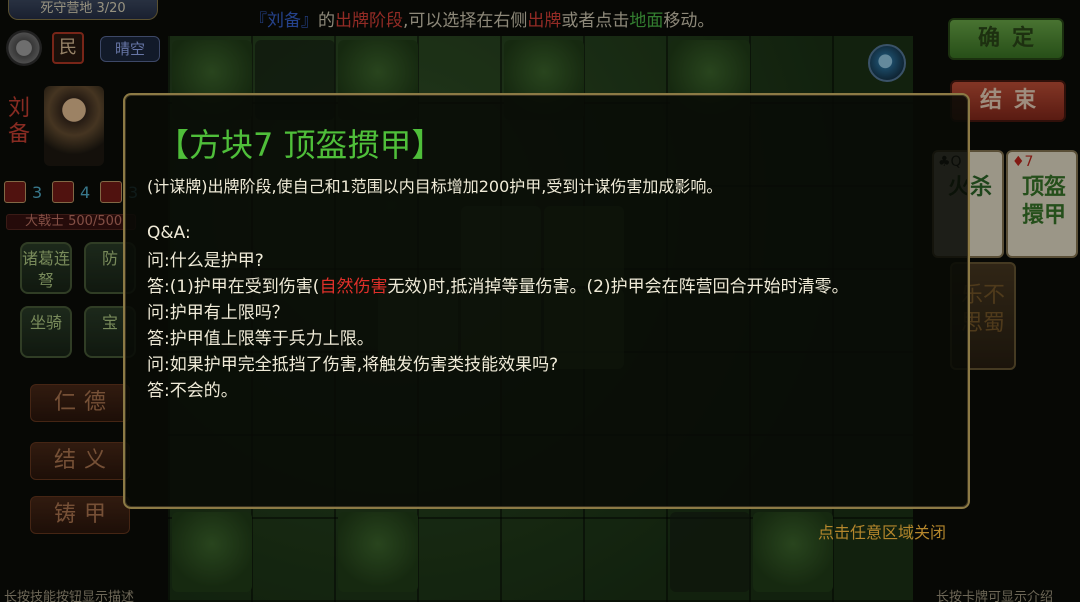 The width and height of the screenshot is (1080, 602). Describe the element at coordinates (205, 261) in the screenshot. I see `qa-question: 问:什么是护甲?` at that location.